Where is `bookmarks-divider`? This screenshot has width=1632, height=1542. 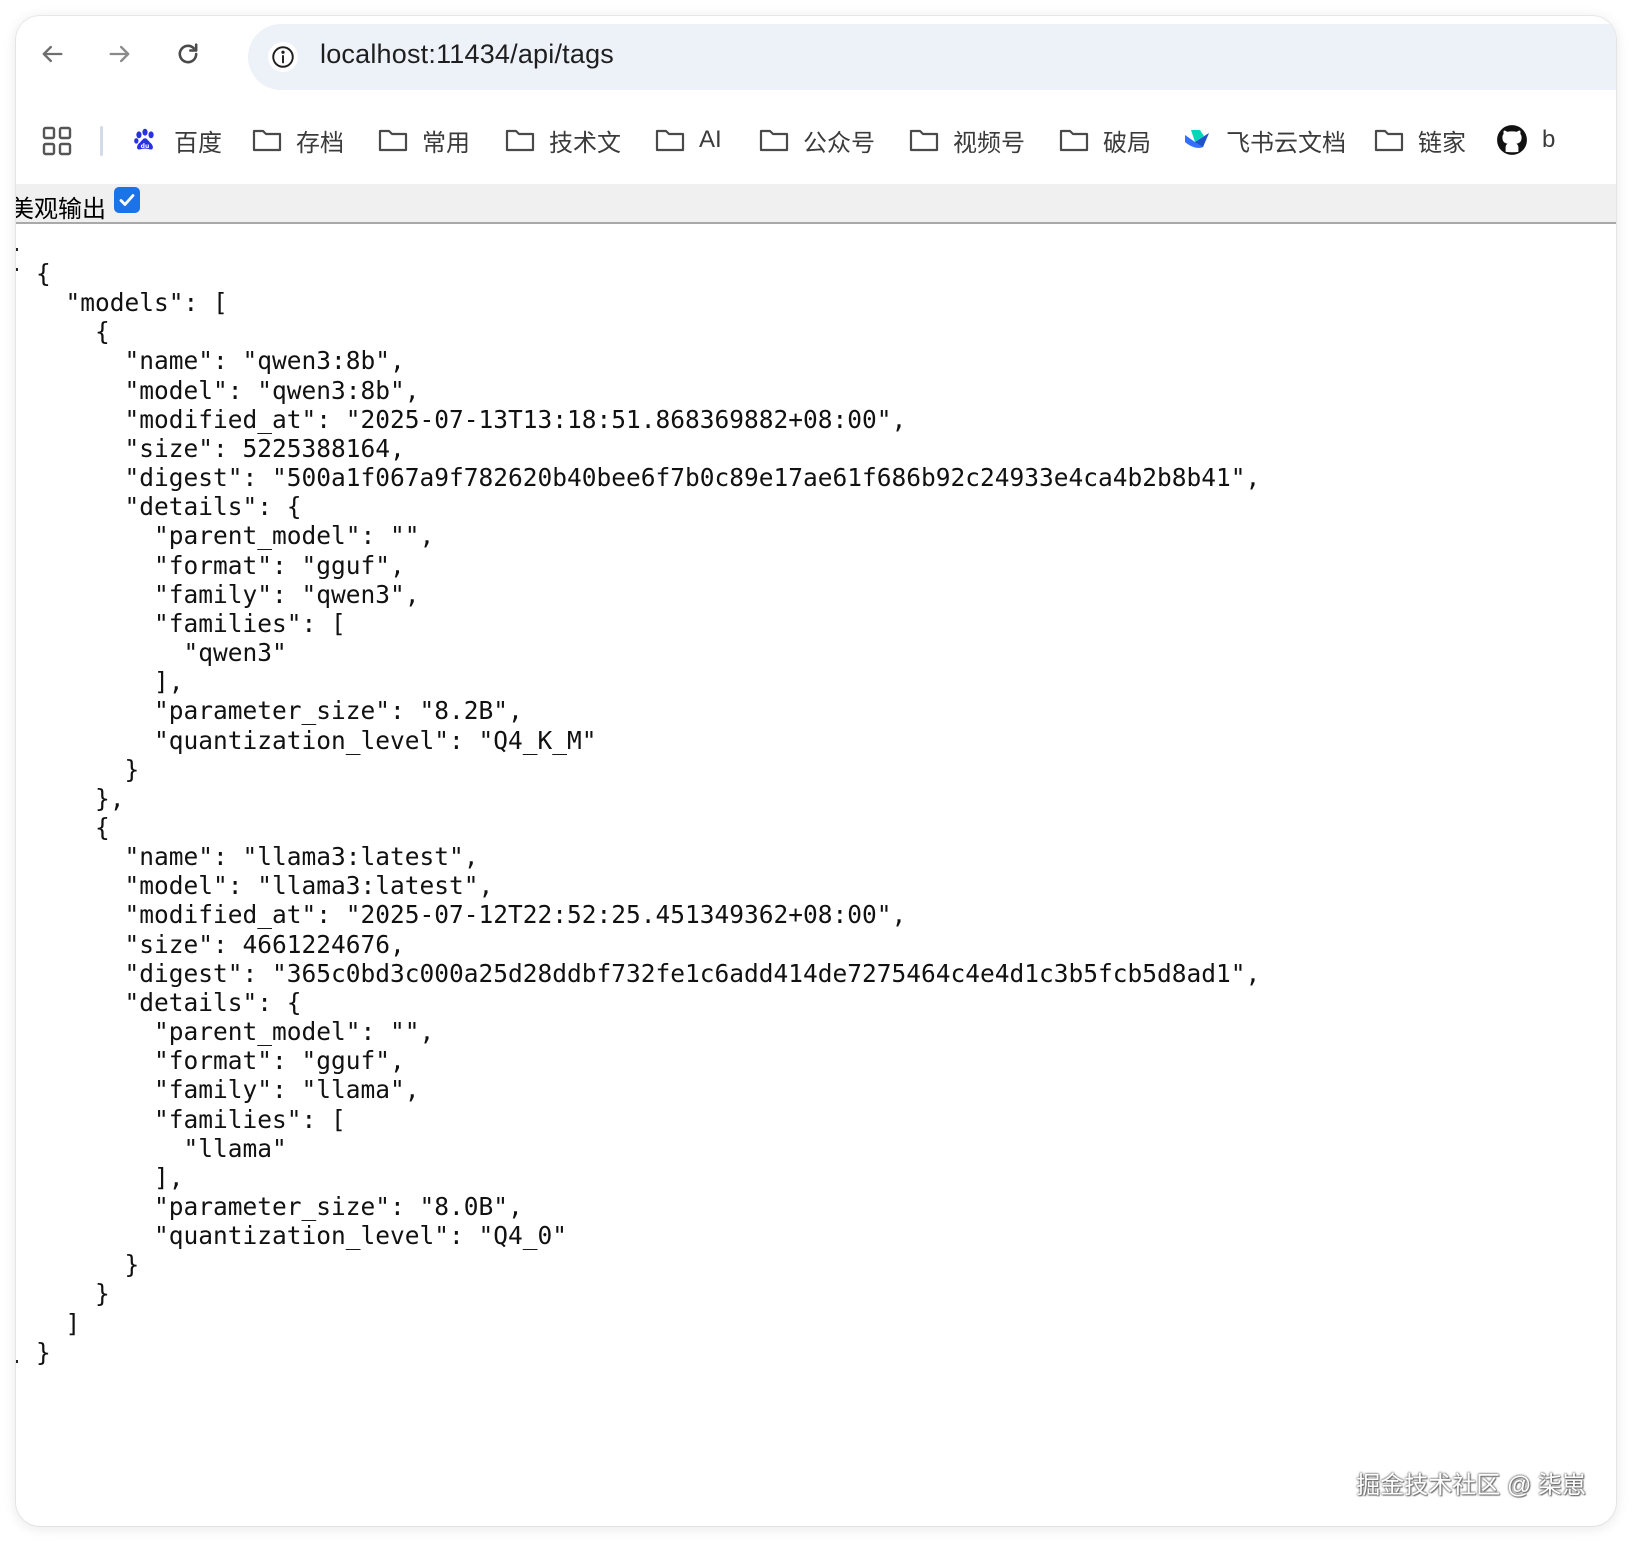 bookmarks-divider is located at coordinates (101, 141).